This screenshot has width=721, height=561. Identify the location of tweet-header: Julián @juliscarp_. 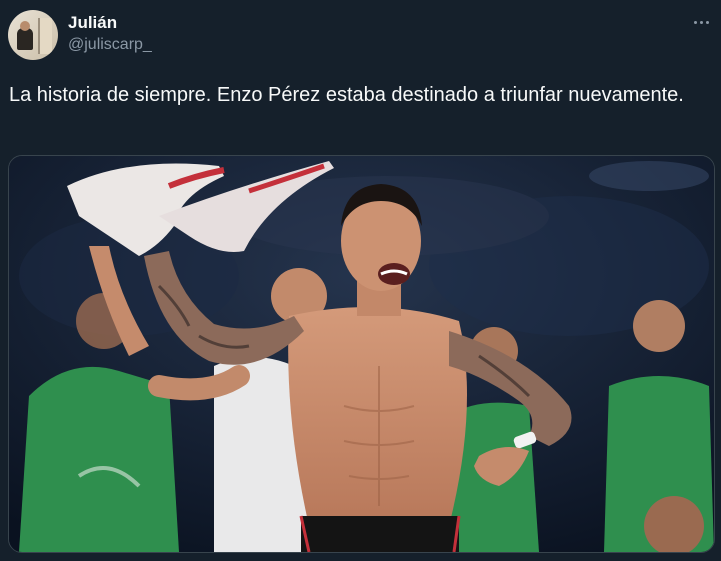
(360, 36).